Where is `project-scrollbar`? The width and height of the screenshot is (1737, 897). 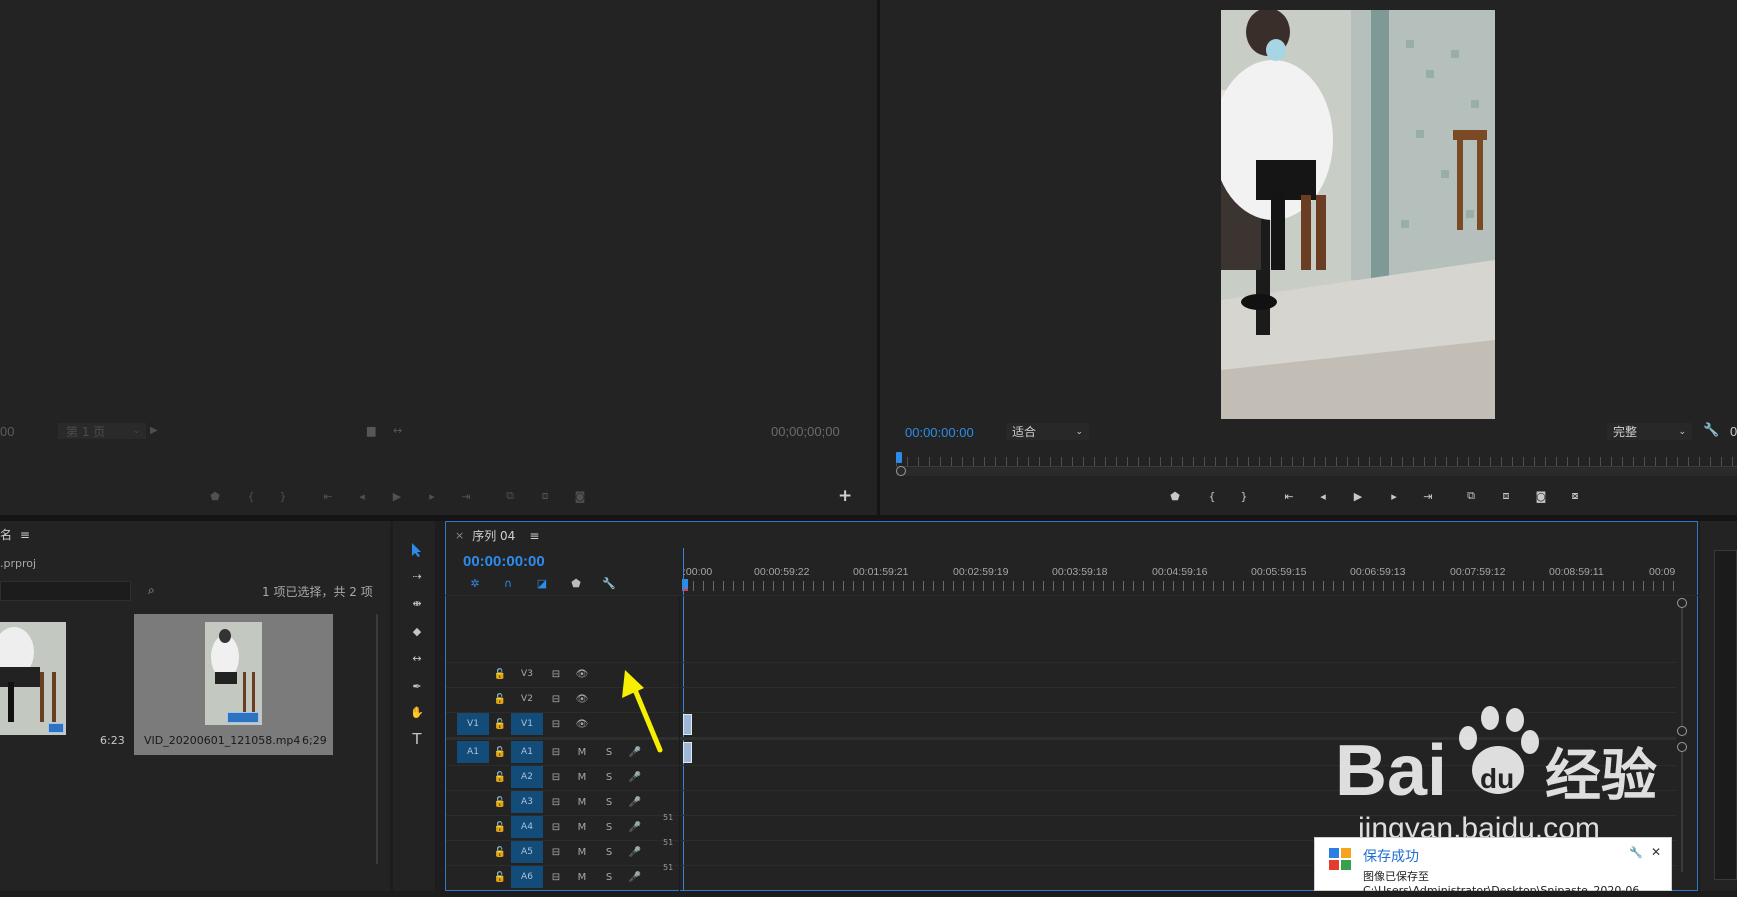
project-scrollbar is located at coordinates (377, 739).